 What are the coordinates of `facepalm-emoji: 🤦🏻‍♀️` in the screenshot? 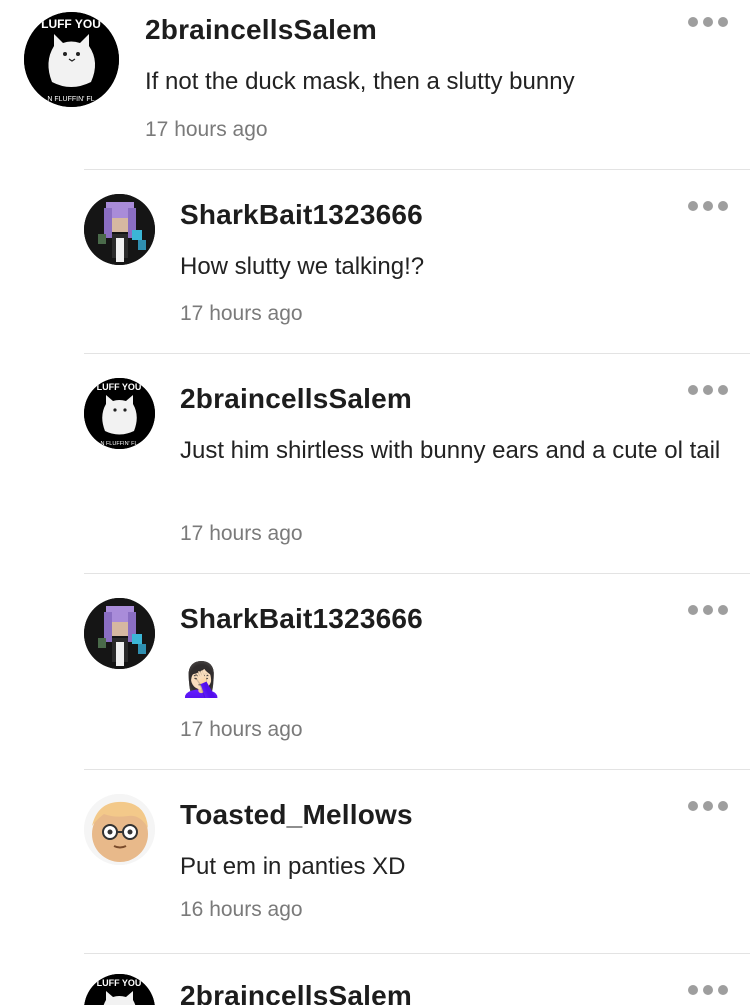 It's located at (201, 680).